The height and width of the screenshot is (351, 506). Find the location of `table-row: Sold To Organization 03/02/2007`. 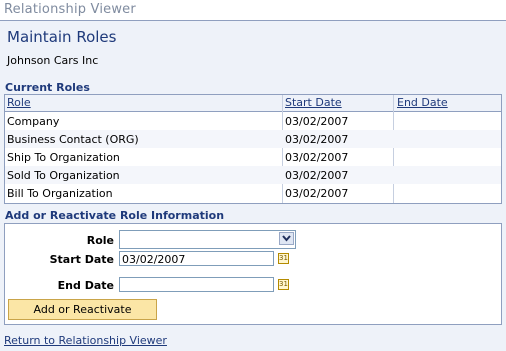

table-row: Sold To Organization 03/02/2007 is located at coordinates (253, 175).